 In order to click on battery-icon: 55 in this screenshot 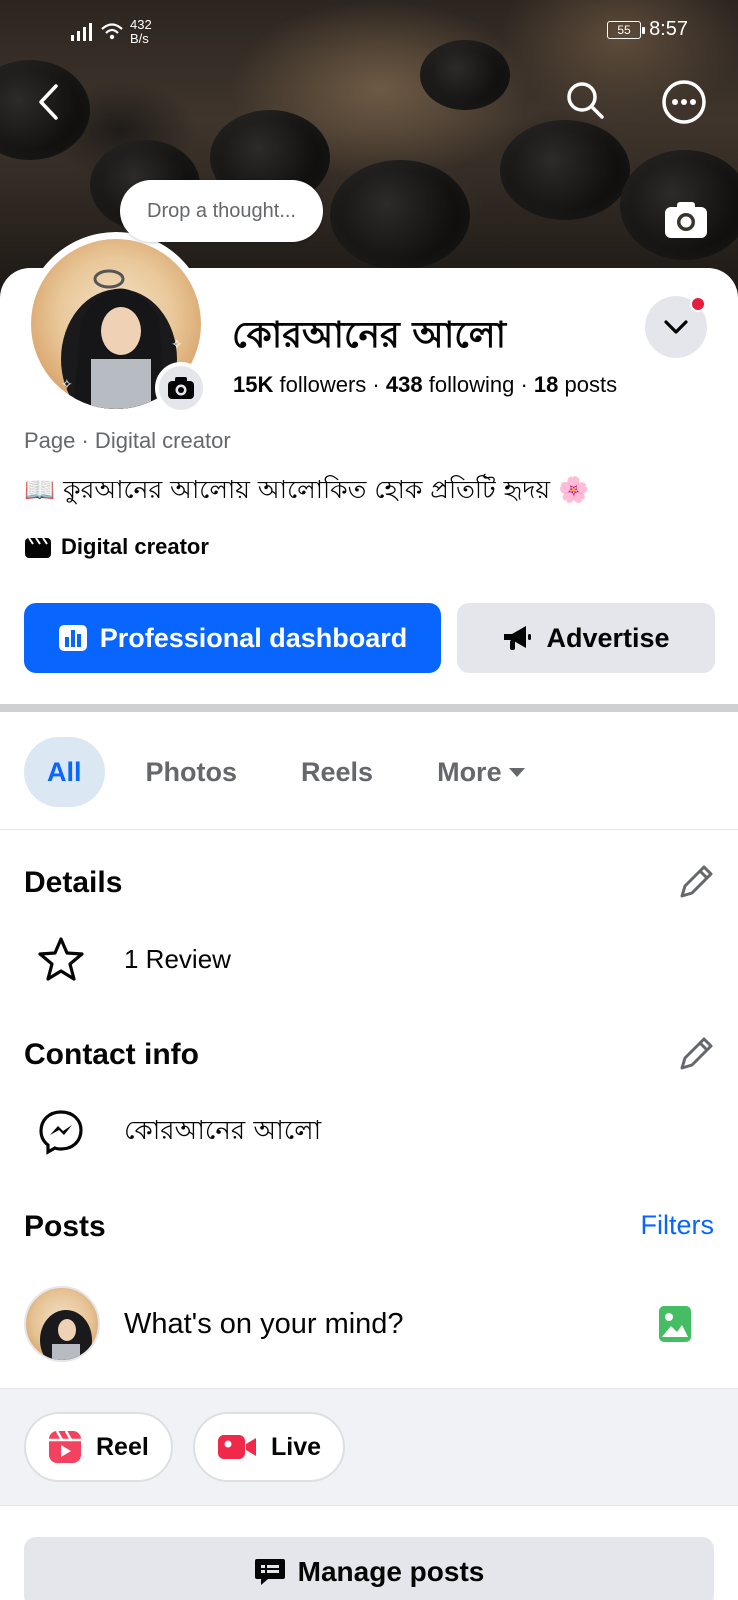, I will do `click(626, 29)`.